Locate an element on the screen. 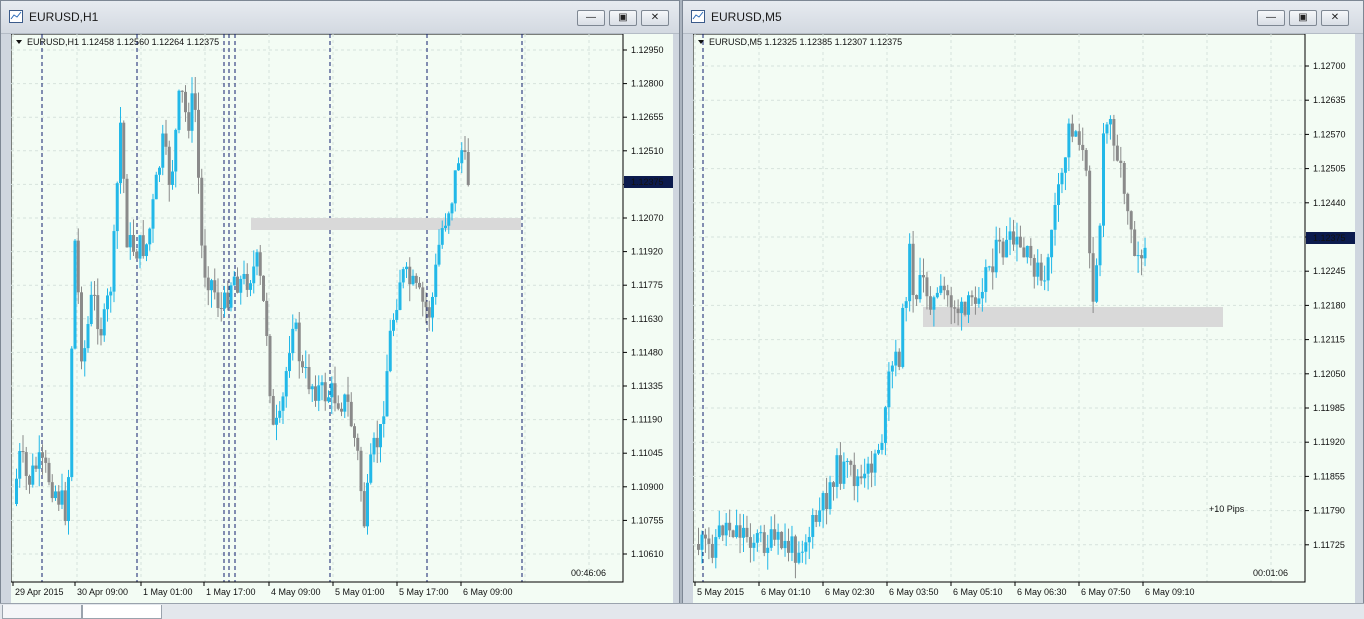 The width and height of the screenshot is (1364, 619). pips-annotation: +10 Pips is located at coordinates (1227, 509).